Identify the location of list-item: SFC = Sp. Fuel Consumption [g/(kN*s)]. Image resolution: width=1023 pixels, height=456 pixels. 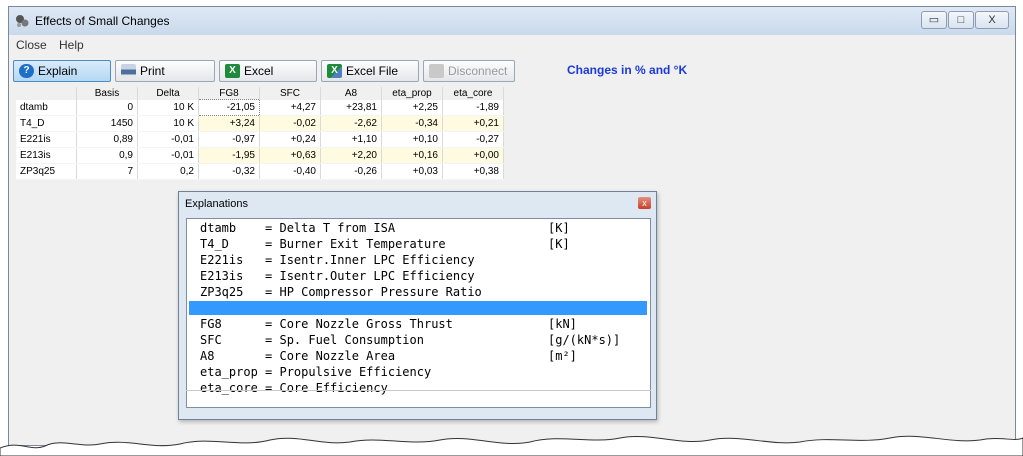
(410, 340).